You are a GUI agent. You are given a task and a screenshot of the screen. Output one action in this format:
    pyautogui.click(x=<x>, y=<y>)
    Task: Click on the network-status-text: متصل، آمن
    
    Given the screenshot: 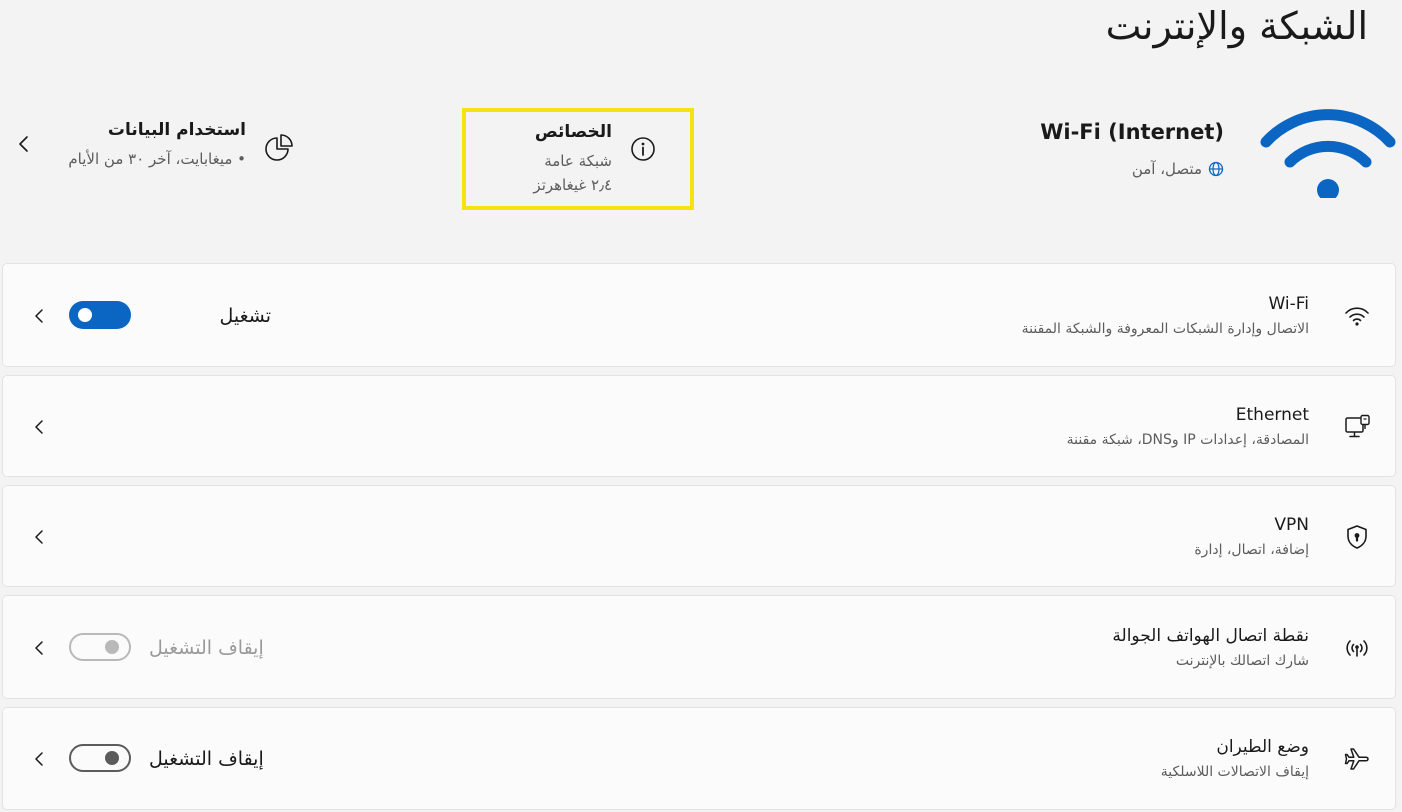 What is the action you would take?
    pyautogui.click(x=1166, y=169)
    